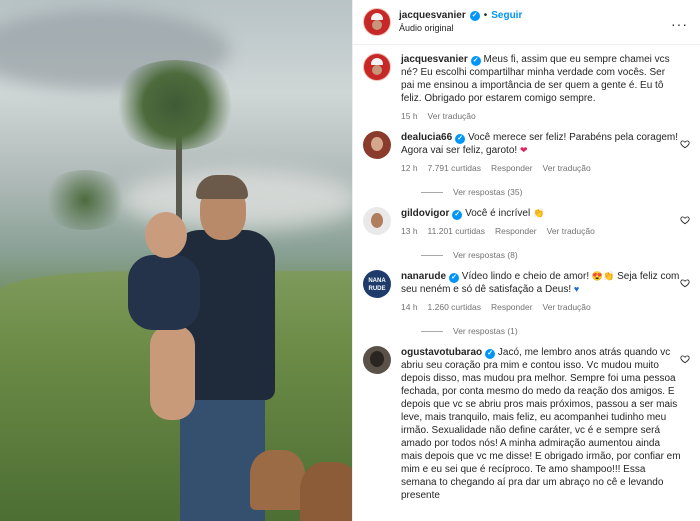 The height and width of the screenshot is (521, 700). What do you see at coordinates (85, 200) in the screenshot?
I see `tree` at bounding box center [85, 200].